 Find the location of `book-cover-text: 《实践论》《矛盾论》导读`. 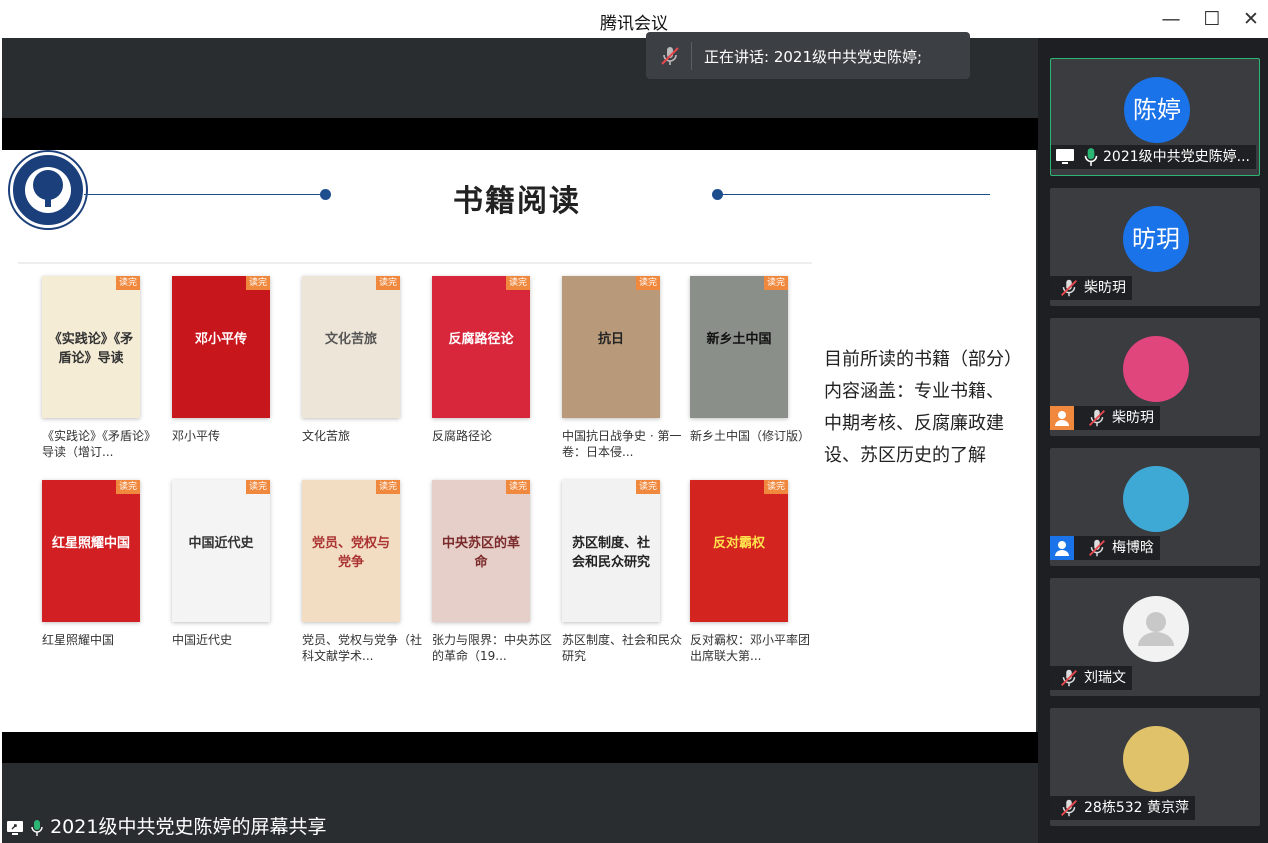

book-cover-text: 《实践论》《矛盾论》导读 is located at coordinates (91, 349).